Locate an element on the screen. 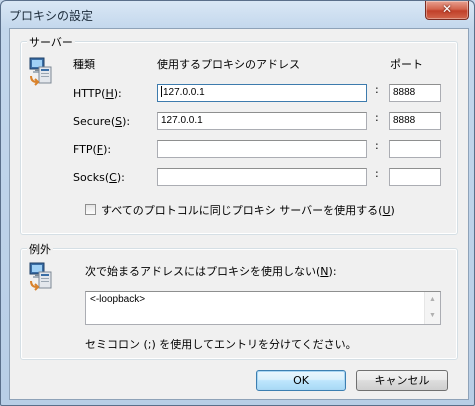 This screenshot has width=475, height=406. same-proxy-label: すべてのプロトコルに同じプロキシ サーバーを使用する(U) is located at coordinates (248, 210).